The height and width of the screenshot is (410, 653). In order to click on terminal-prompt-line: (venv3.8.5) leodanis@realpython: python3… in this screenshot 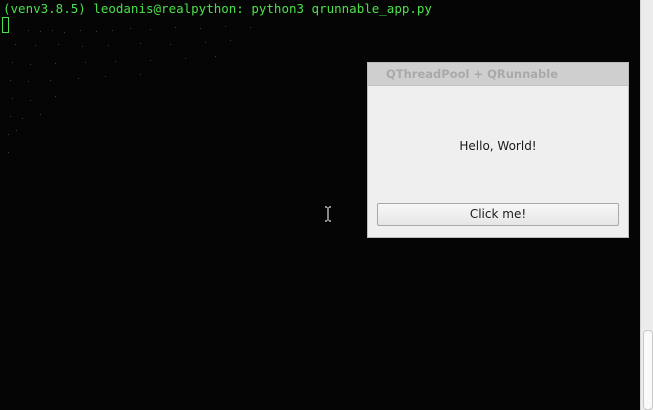, I will do `click(217, 8)`.